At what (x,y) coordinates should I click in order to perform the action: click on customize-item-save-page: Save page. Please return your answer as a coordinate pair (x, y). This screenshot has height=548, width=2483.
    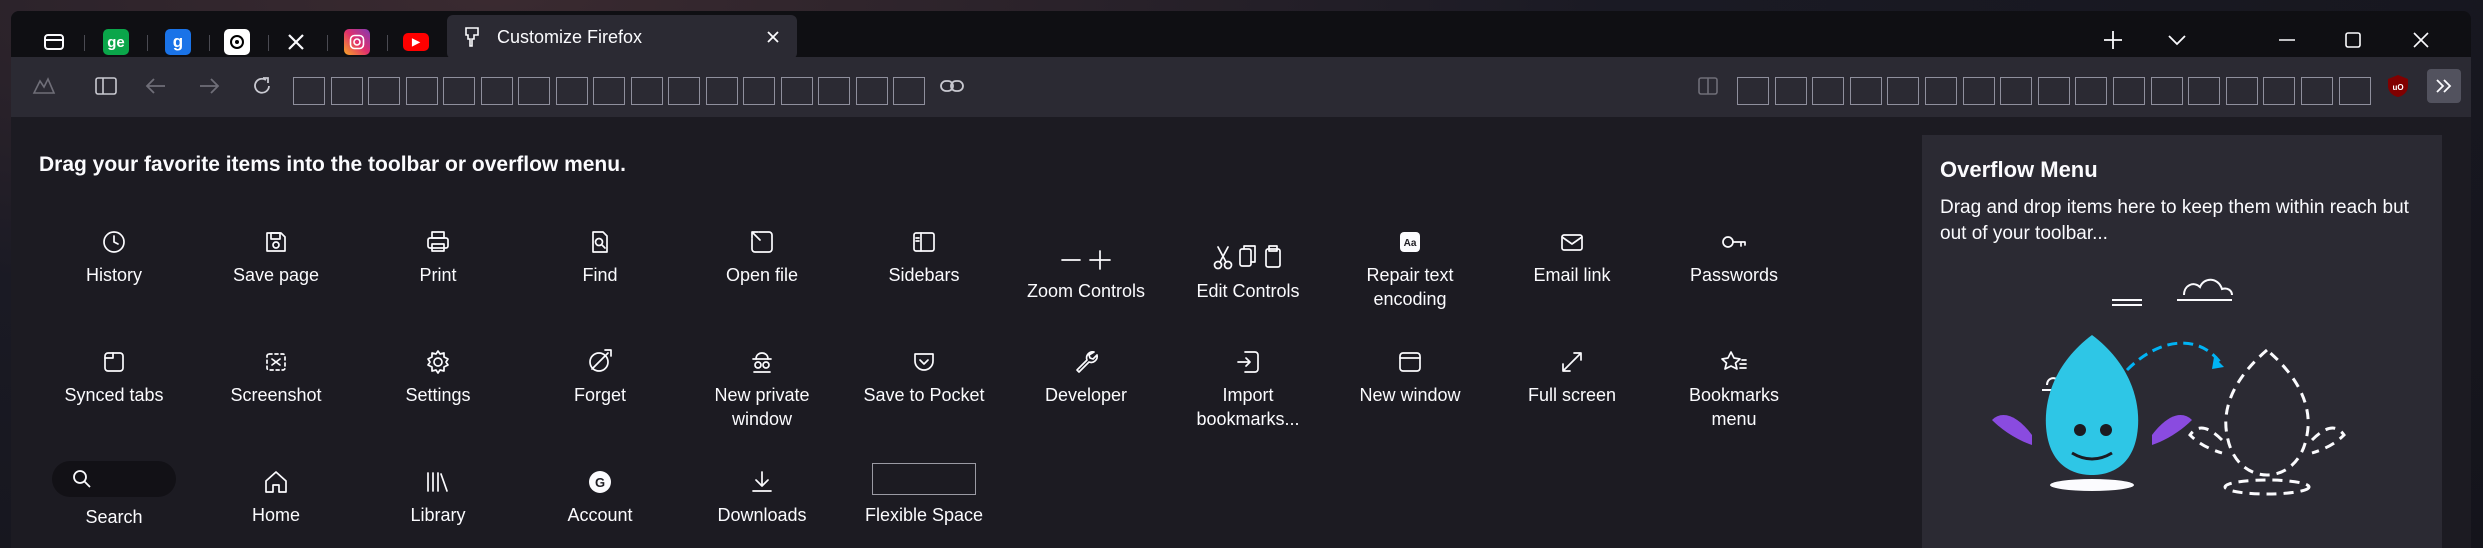
    Looking at the image, I should click on (276, 254).